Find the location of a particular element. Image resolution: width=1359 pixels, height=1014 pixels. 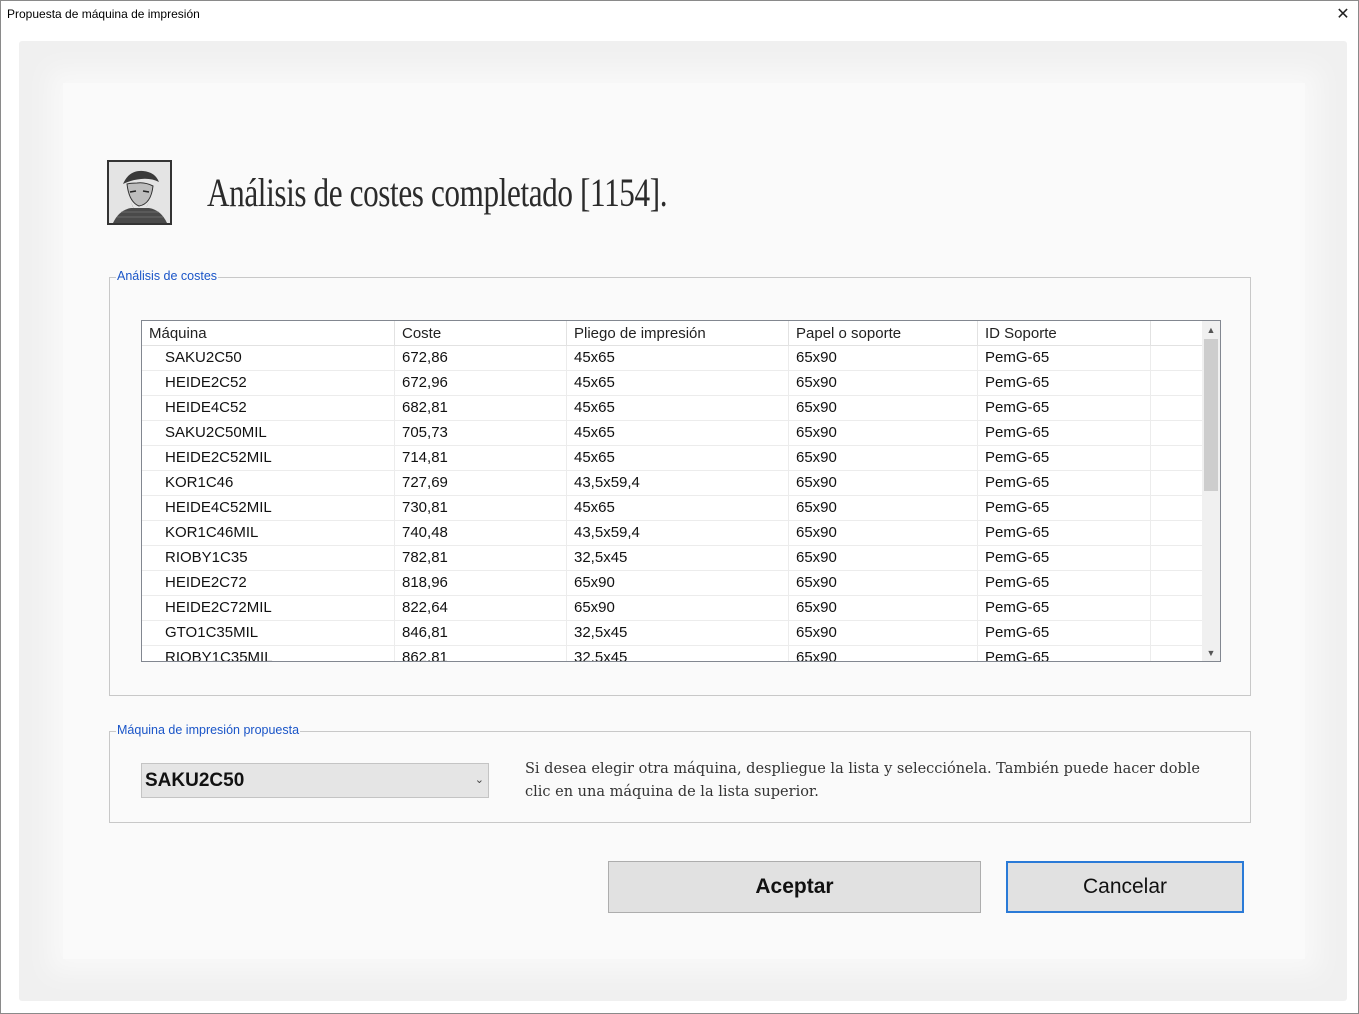

cell-cost: 862,81 is located at coordinates (481, 653).